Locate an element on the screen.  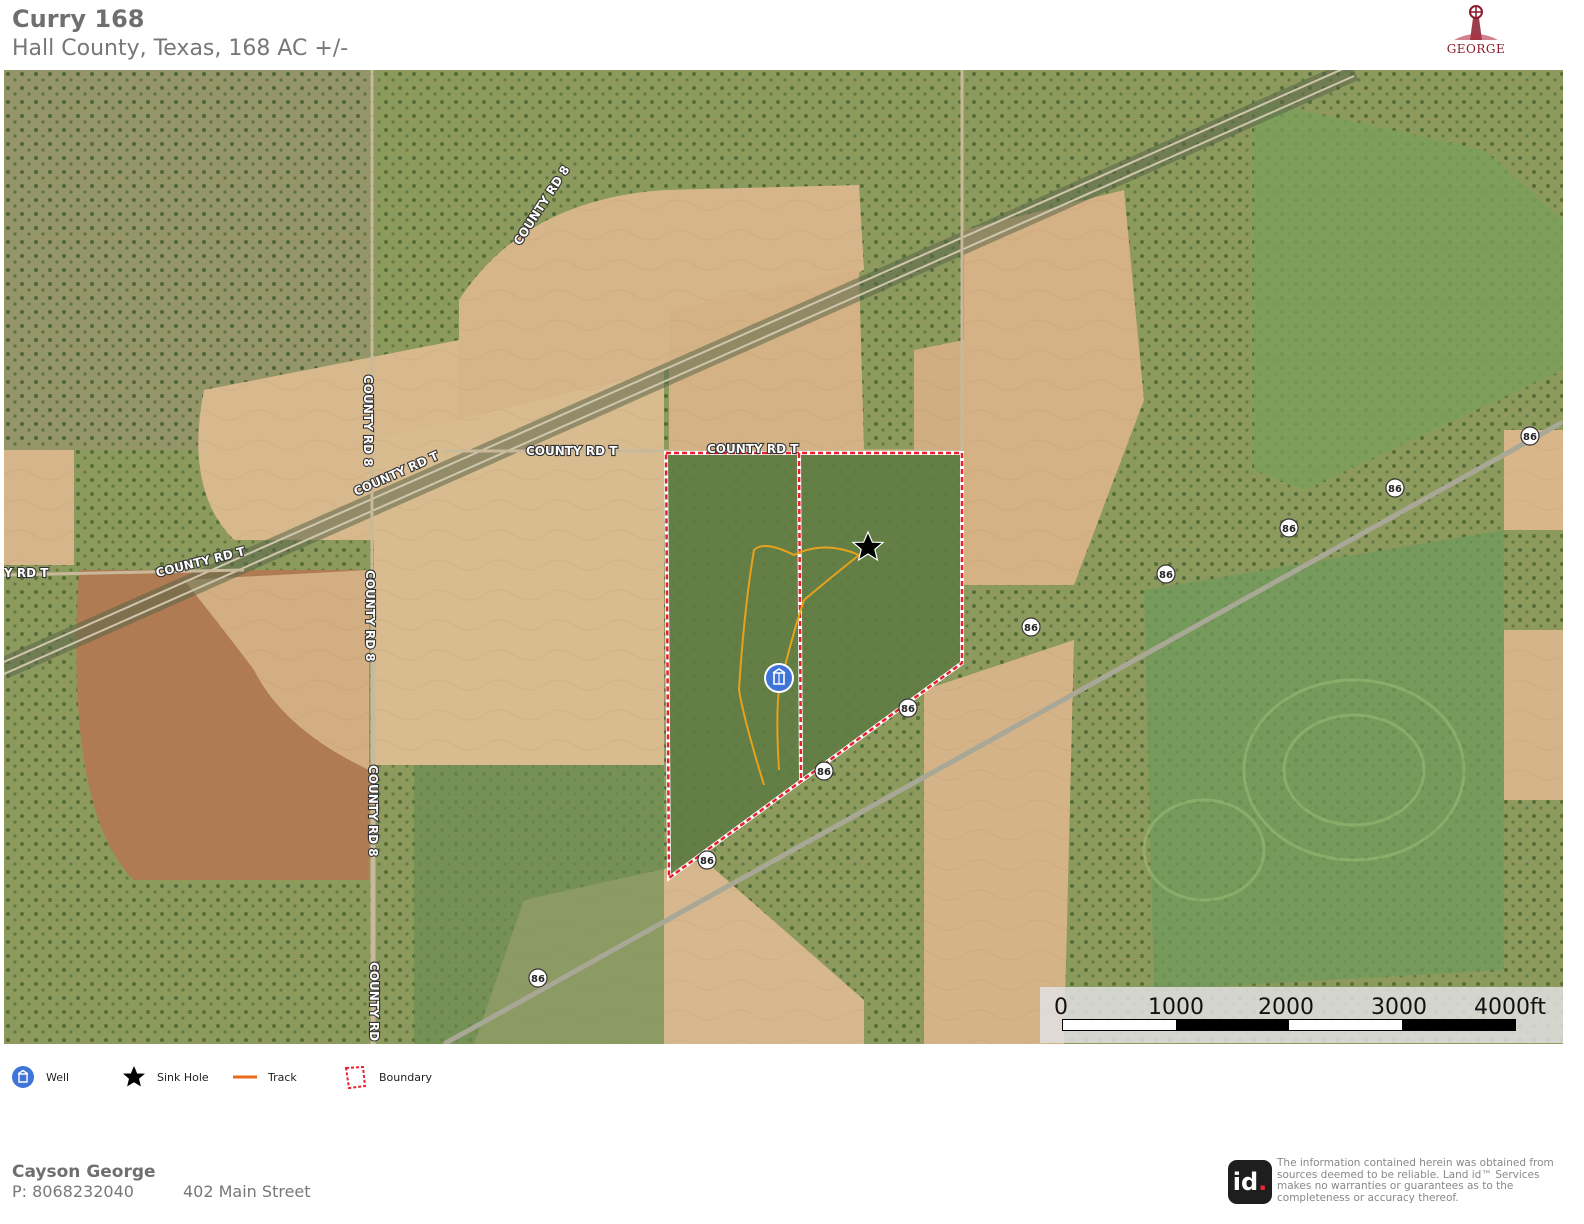
scale-label-2000: 2000 is located at coordinates (1286, 1007).